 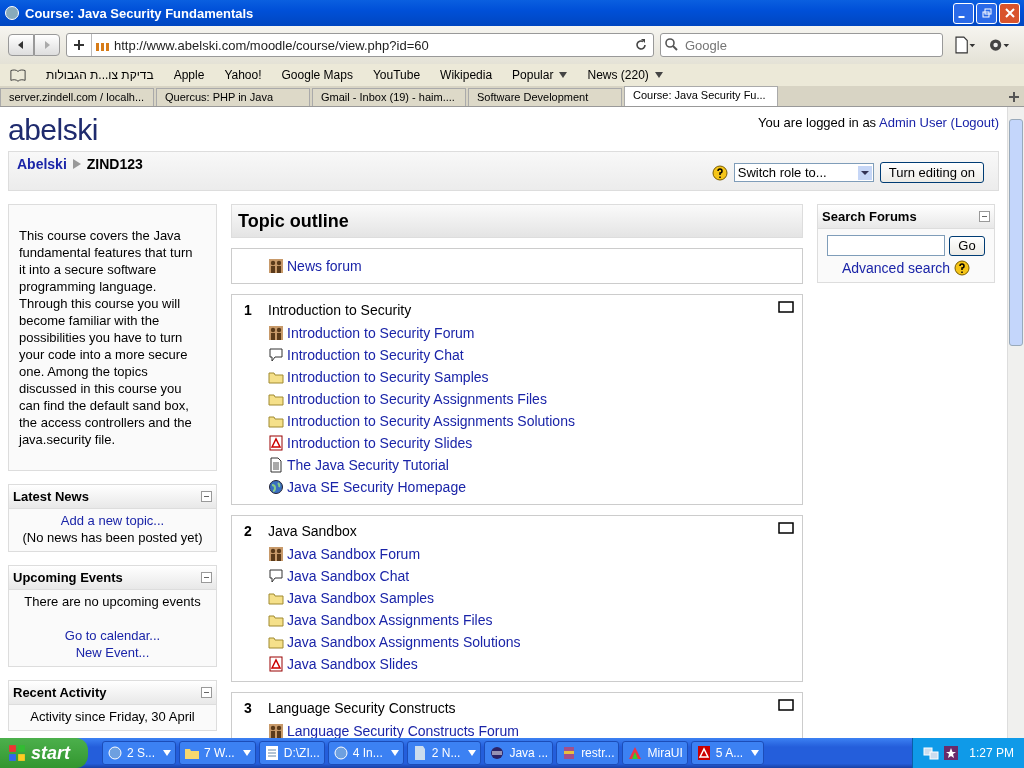 I want to click on bookmark-link: Wikipedia, so click(x=466, y=75).